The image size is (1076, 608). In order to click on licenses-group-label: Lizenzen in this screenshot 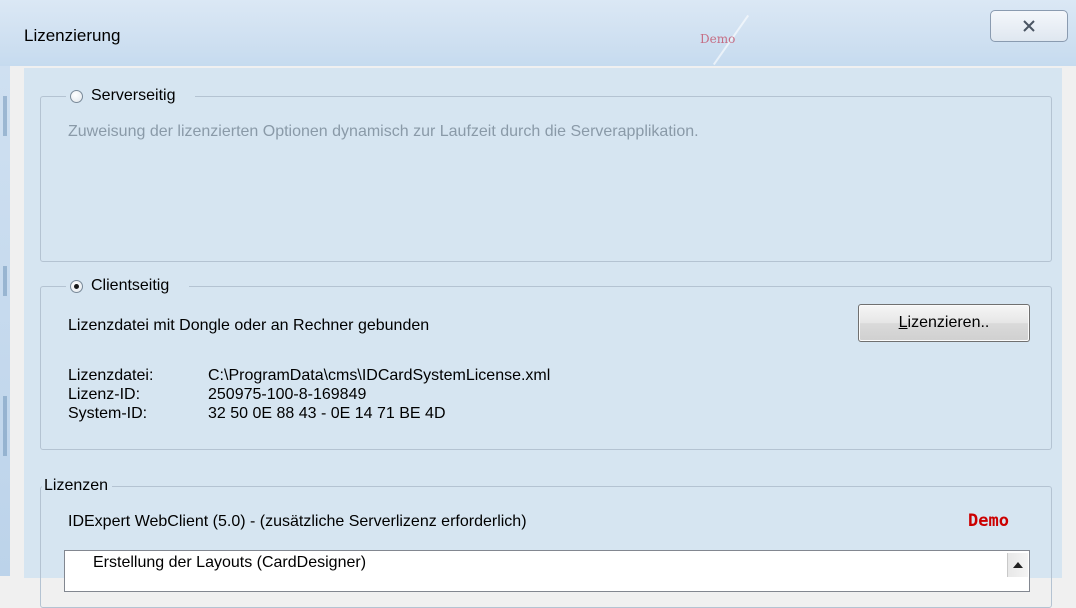, I will do `click(76, 485)`.